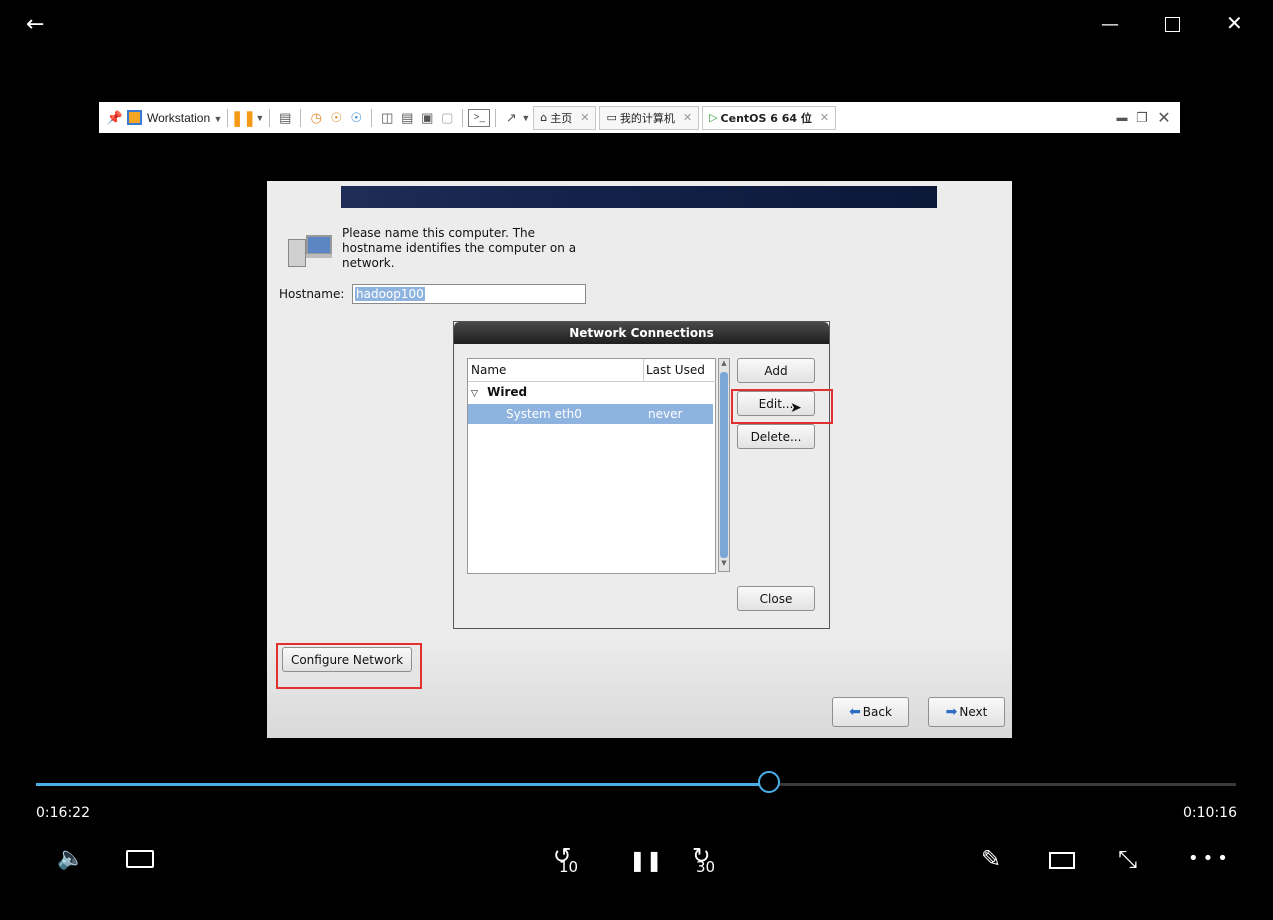 The image size is (1273, 920). What do you see at coordinates (951, 712) in the screenshot?
I see `arrow-right-icon: ➡` at bounding box center [951, 712].